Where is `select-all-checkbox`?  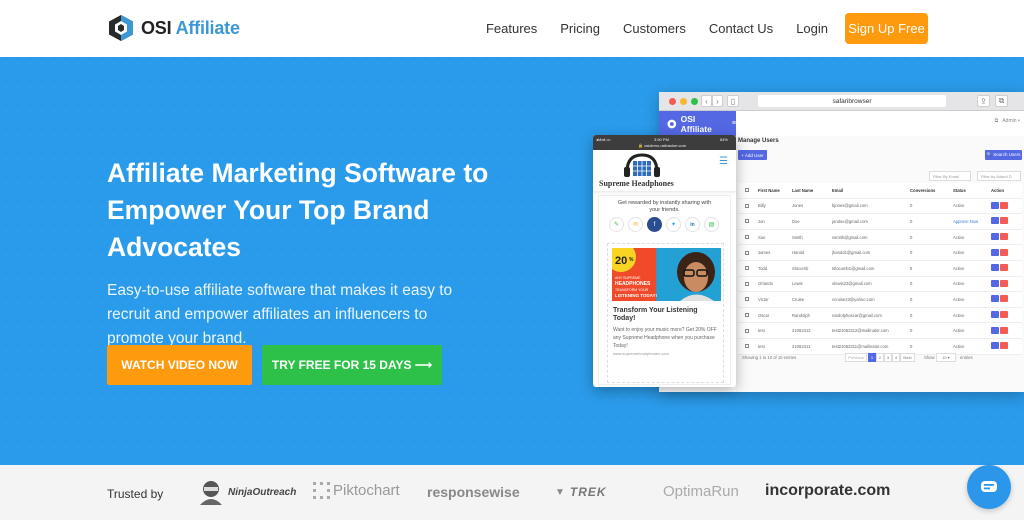 select-all-checkbox is located at coordinates (747, 190).